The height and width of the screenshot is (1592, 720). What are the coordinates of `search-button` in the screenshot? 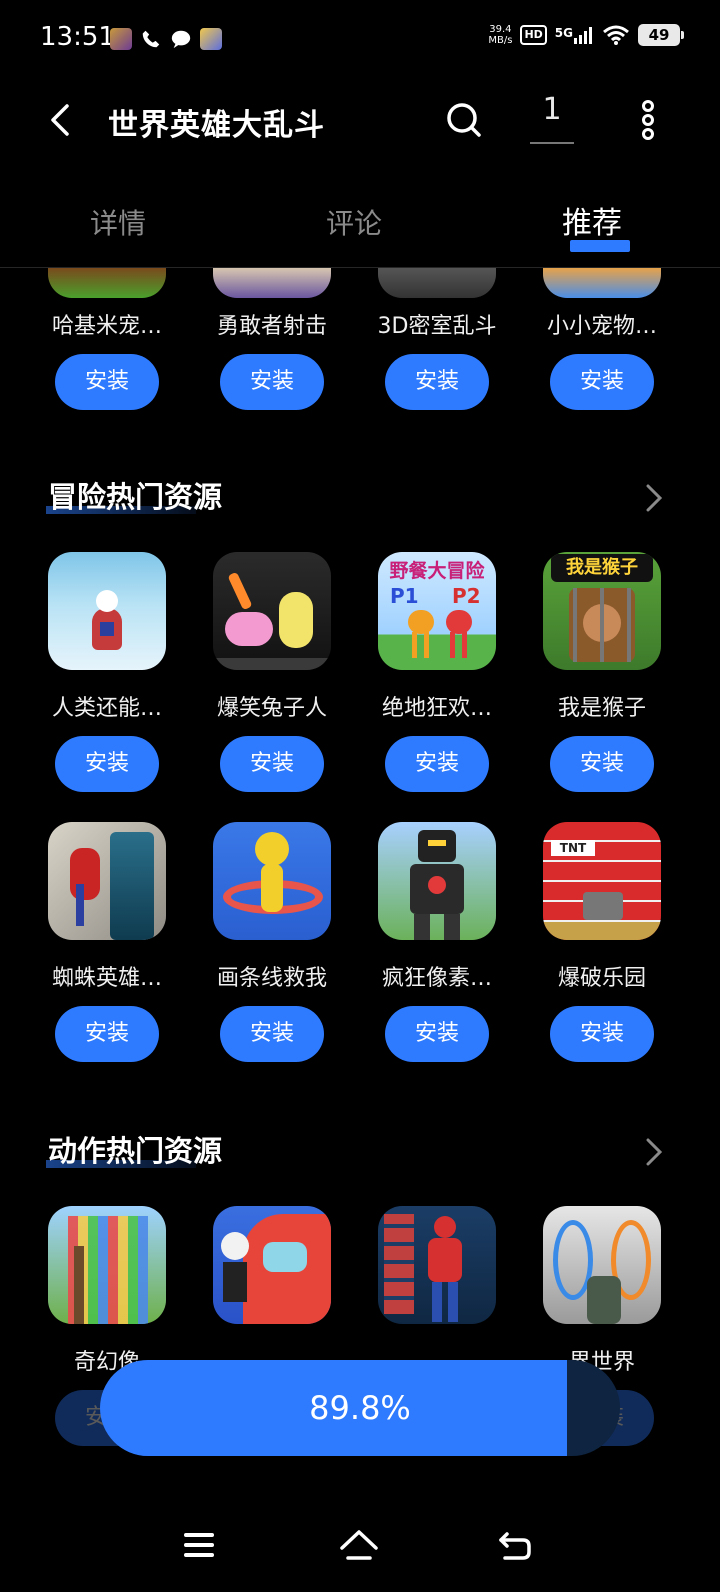 It's located at (464, 120).